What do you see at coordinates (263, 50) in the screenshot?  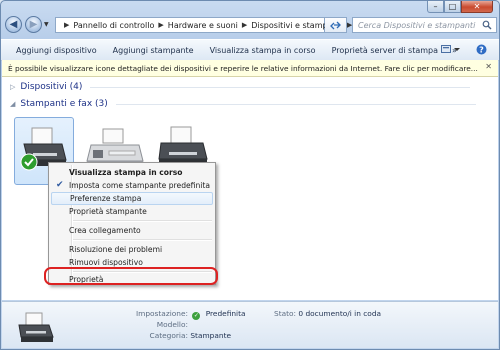 I see `see-printing-button: Visualizza stampa in corso` at bounding box center [263, 50].